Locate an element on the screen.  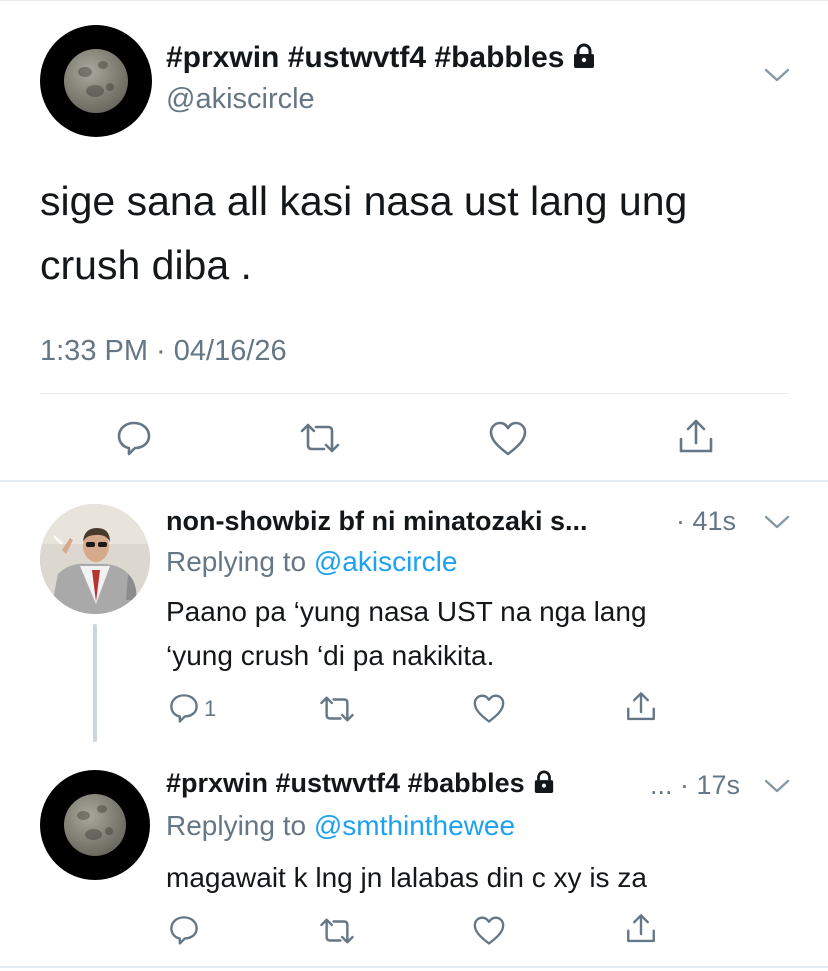
replying-to: Replying to @smthinthewee is located at coordinates (340, 826).